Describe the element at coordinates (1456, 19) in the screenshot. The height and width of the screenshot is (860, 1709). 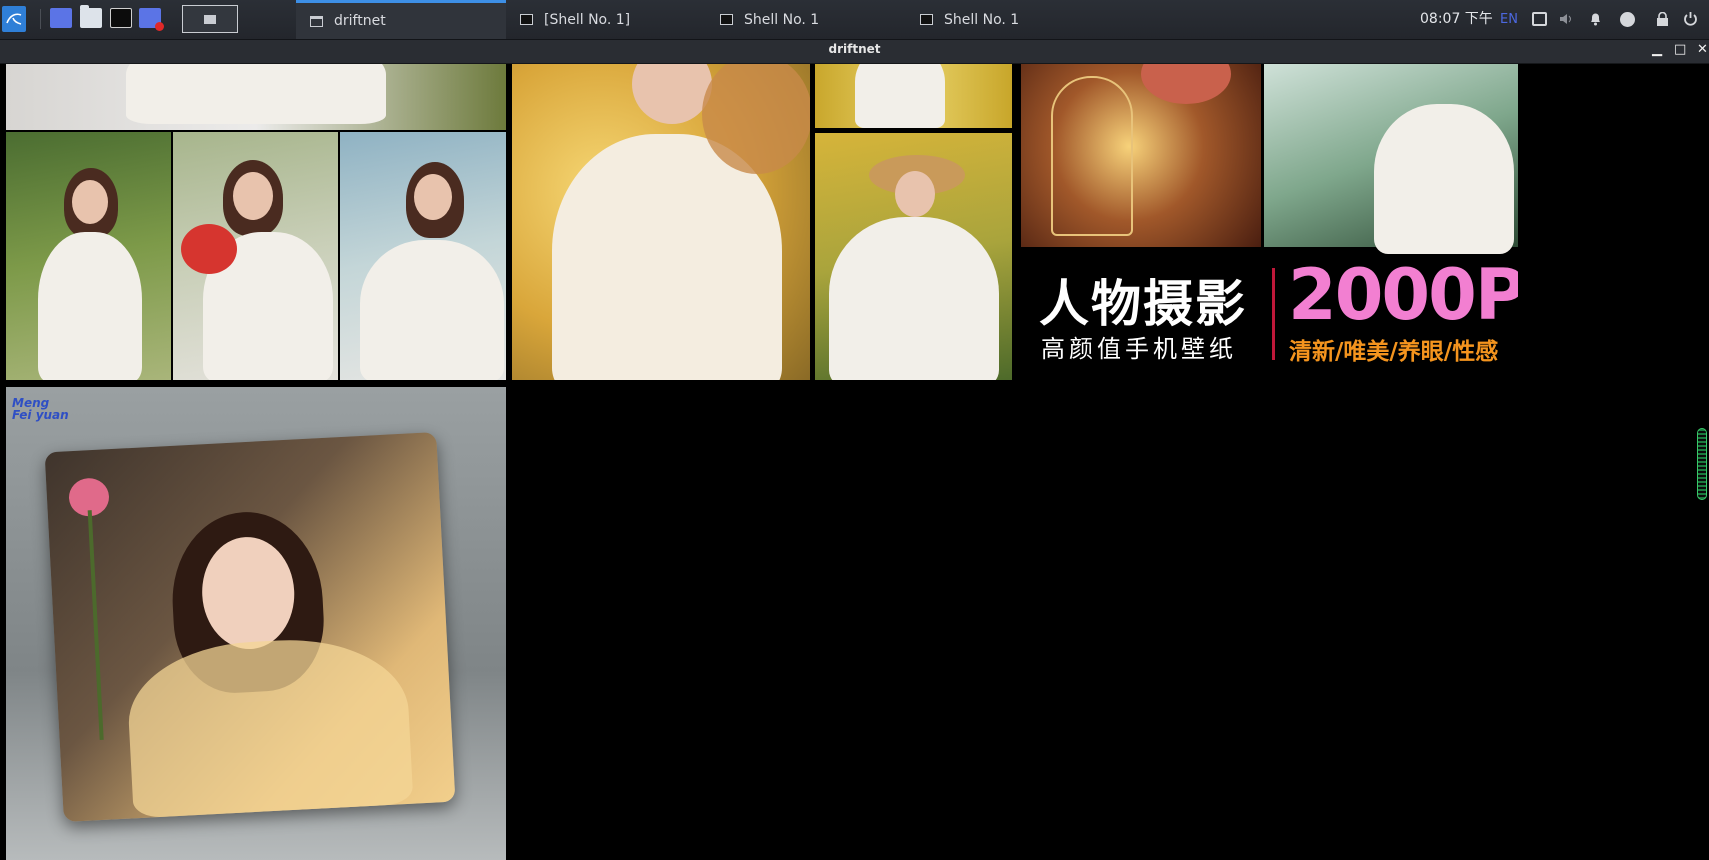
I see `clock: 08:07 下午` at that location.